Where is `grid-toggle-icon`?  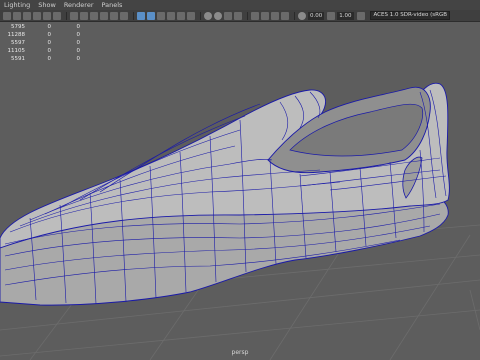
grid-toggle-icon is located at coordinates (74, 15).